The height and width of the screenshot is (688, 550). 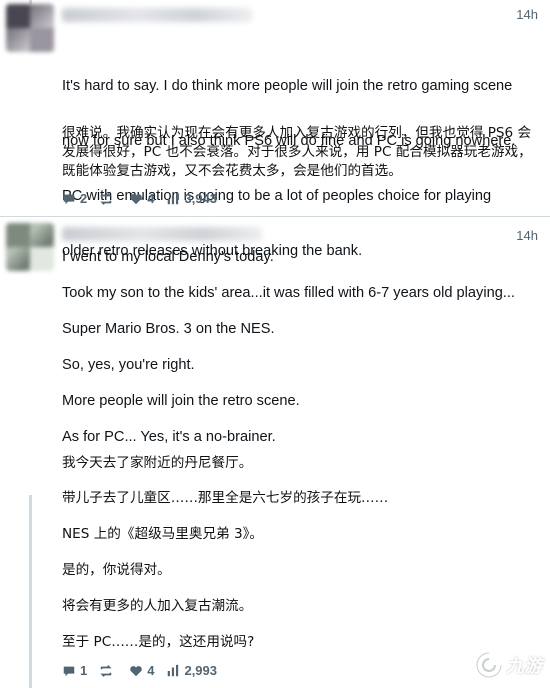 I want to click on swirl-logo-icon, so click(x=489, y=665).